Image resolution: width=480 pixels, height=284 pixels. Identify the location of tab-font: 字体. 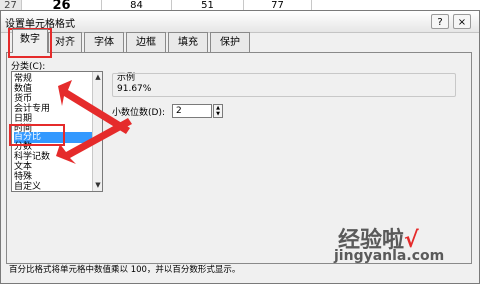
(104, 42).